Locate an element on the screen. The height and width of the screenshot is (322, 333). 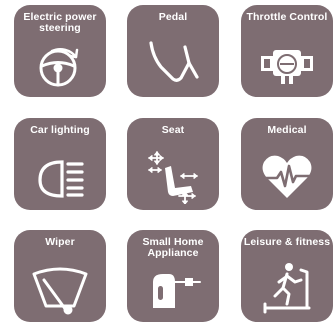
tile-small-home-appliance: Small Home Appliance is located at coordinates (173, 276).